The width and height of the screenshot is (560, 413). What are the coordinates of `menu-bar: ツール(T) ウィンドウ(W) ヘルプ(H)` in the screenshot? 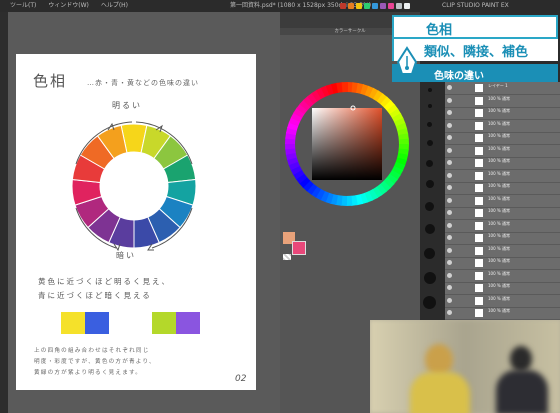 It's located at (74, 6).